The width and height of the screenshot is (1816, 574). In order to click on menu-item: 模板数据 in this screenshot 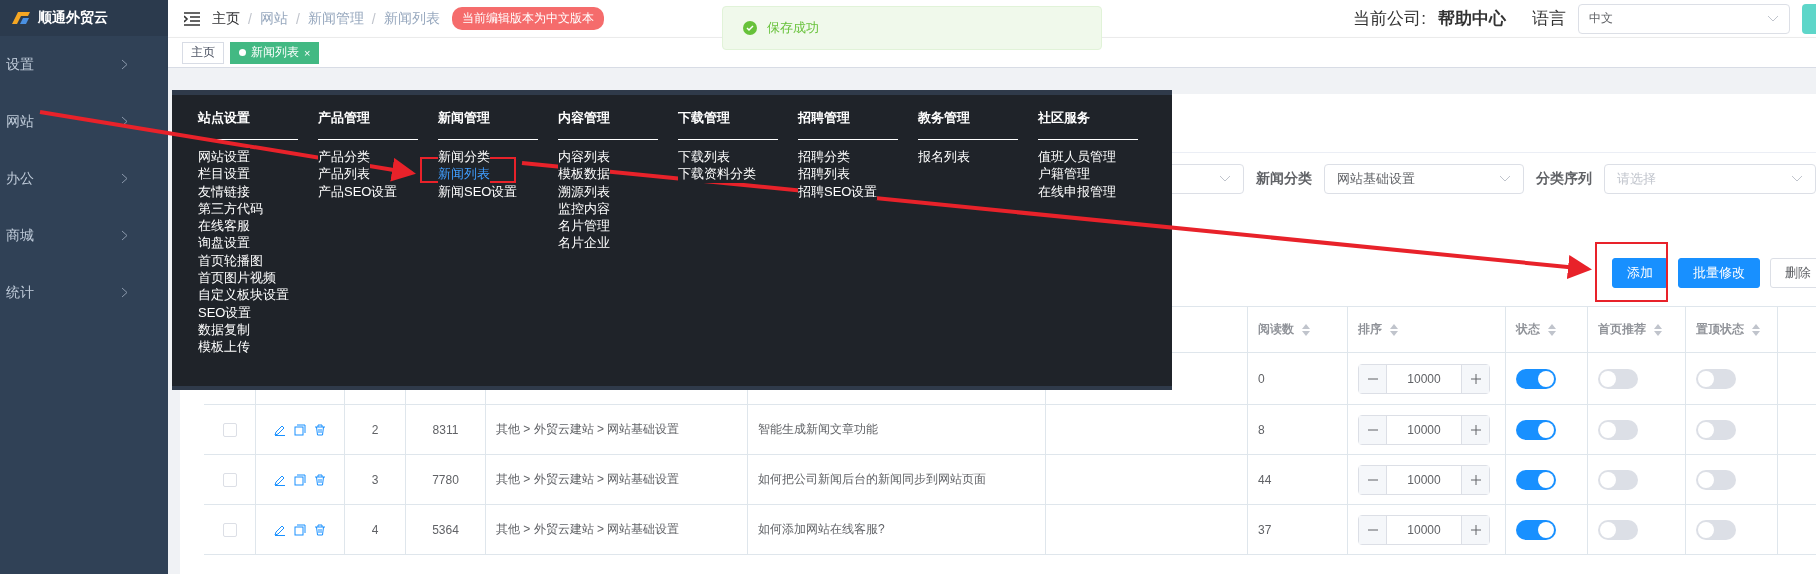, I will do `click(584, 174)`.